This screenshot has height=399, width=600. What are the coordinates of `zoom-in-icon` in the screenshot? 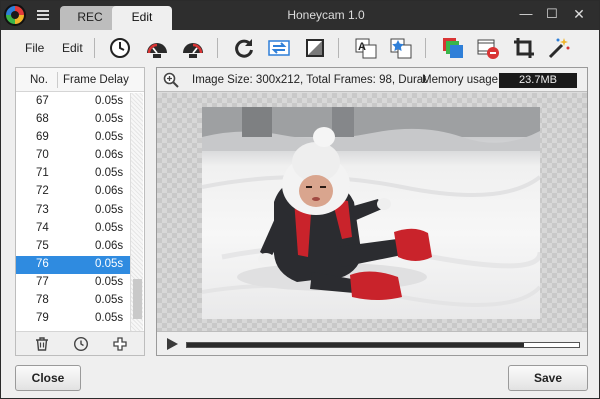 It's located at (171, 80).